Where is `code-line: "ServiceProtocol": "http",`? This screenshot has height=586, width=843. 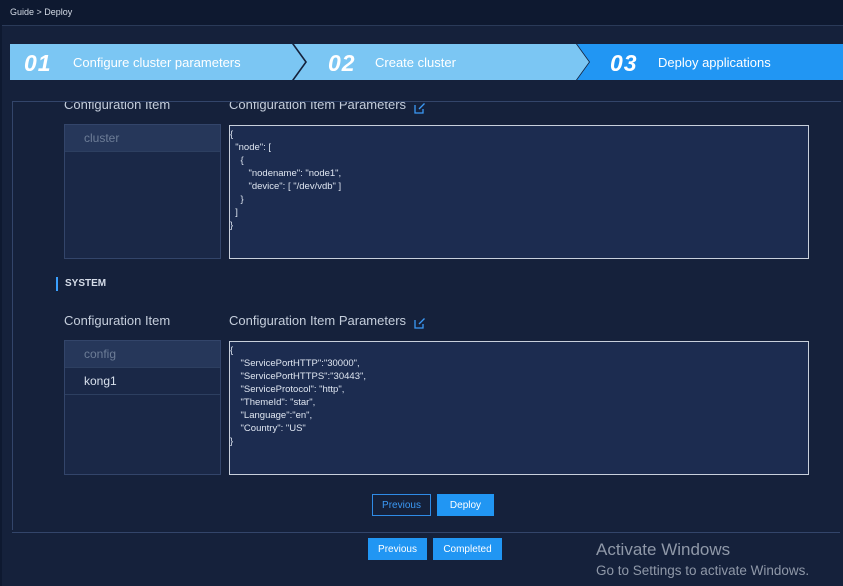 code-line: "ServiceProtocol": "http", is located at coordinates (287, 389).